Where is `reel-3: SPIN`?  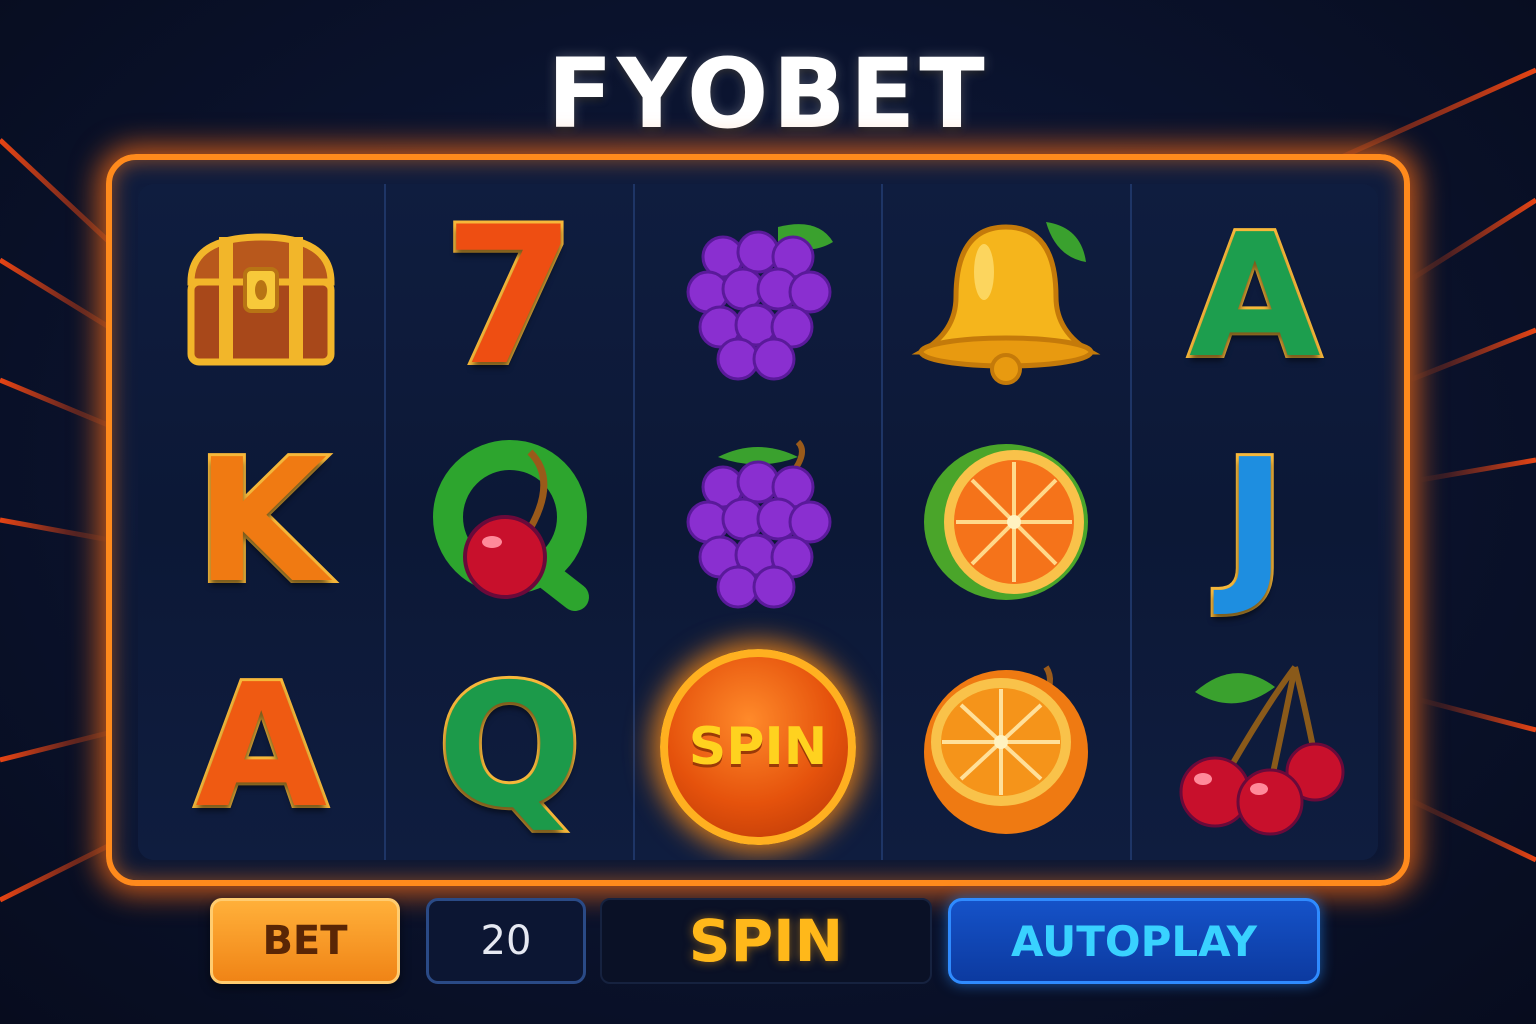
reel-3: SPIN is located at coordinates (759, 522).